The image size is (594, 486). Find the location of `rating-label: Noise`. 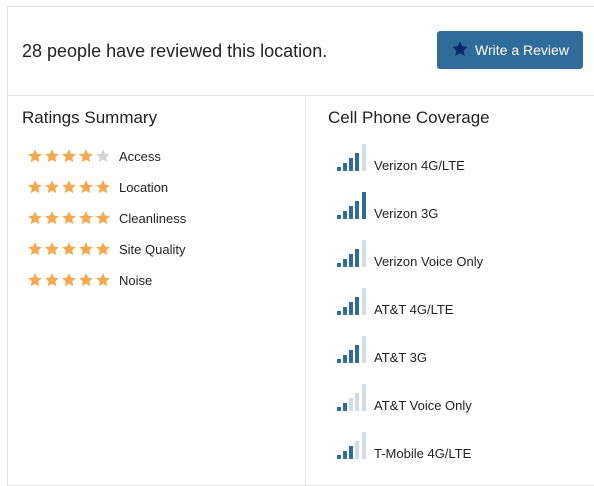

rating-label: Noise is located at coordinates (136, 280).